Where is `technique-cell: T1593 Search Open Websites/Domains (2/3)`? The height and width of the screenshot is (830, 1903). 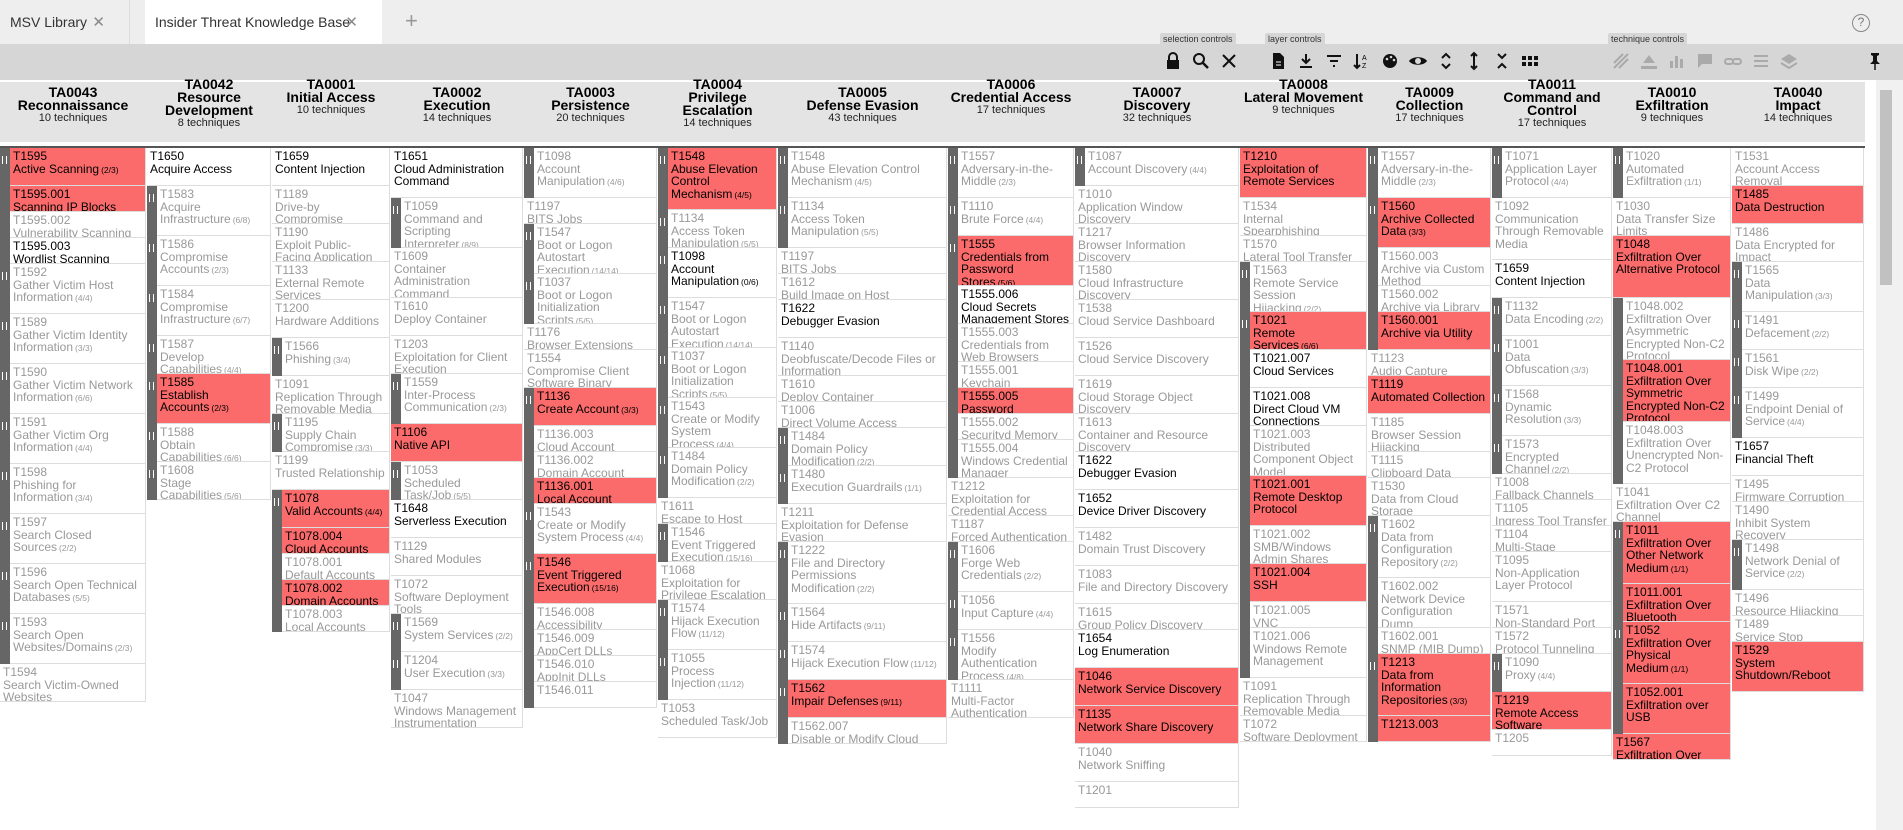 technique-cell: T1593 Search Open Websites/Domains (2/3) is located at coordinates (78, 639).